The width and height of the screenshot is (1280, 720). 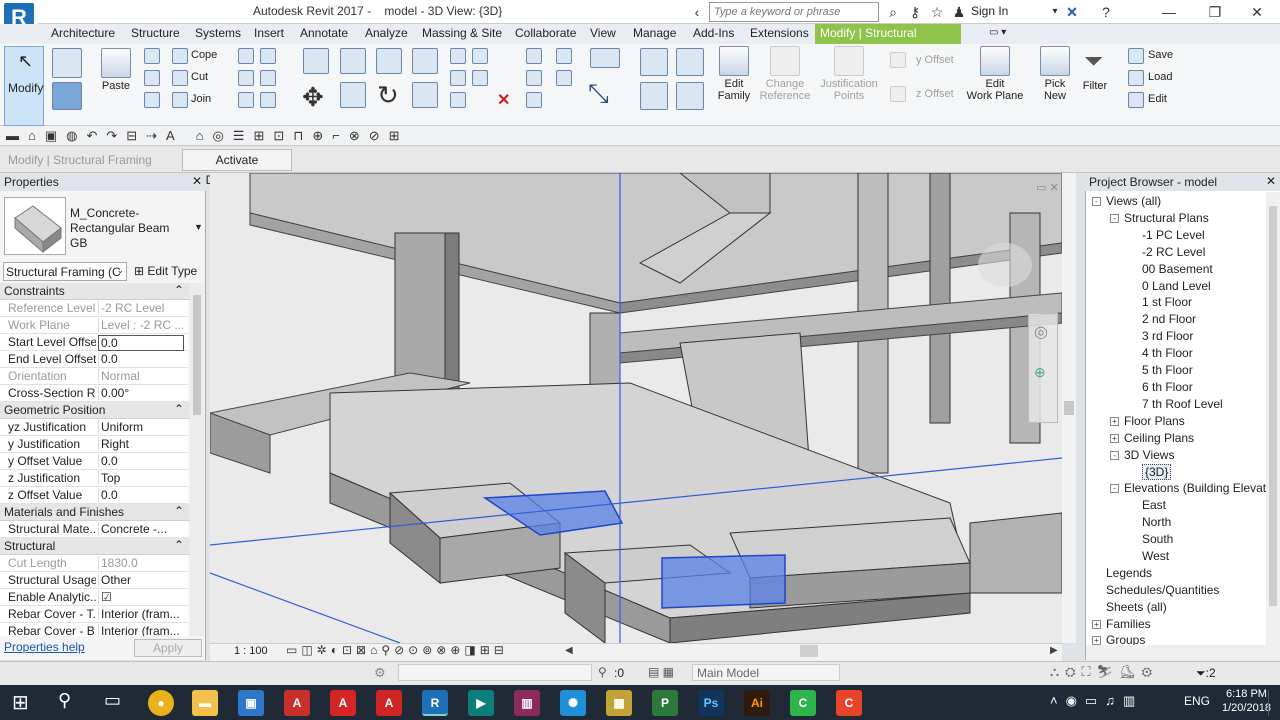 What do you see at coordinates (116, 70) in the screenshot?
I see `paste-button: Paste` at bounding box center [116, 70].